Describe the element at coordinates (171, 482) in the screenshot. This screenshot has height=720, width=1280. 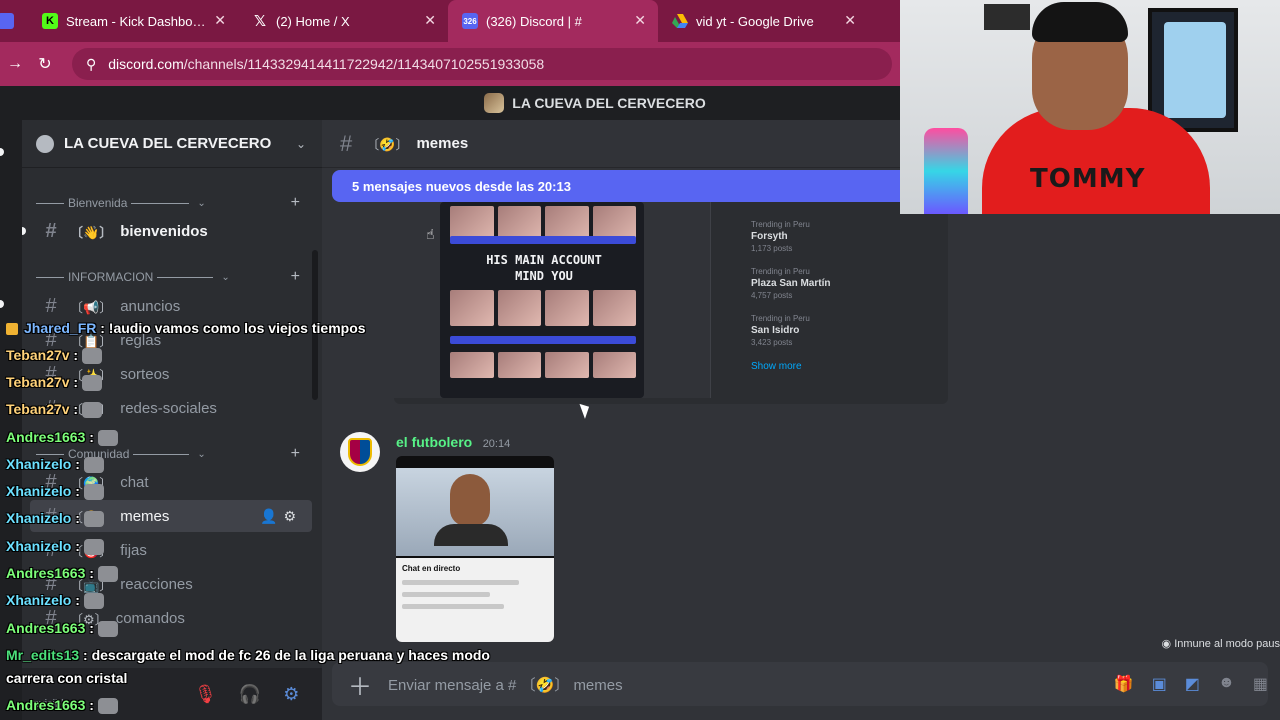
I see `channel-chat: # 〔🌍〕 chat` at that location.